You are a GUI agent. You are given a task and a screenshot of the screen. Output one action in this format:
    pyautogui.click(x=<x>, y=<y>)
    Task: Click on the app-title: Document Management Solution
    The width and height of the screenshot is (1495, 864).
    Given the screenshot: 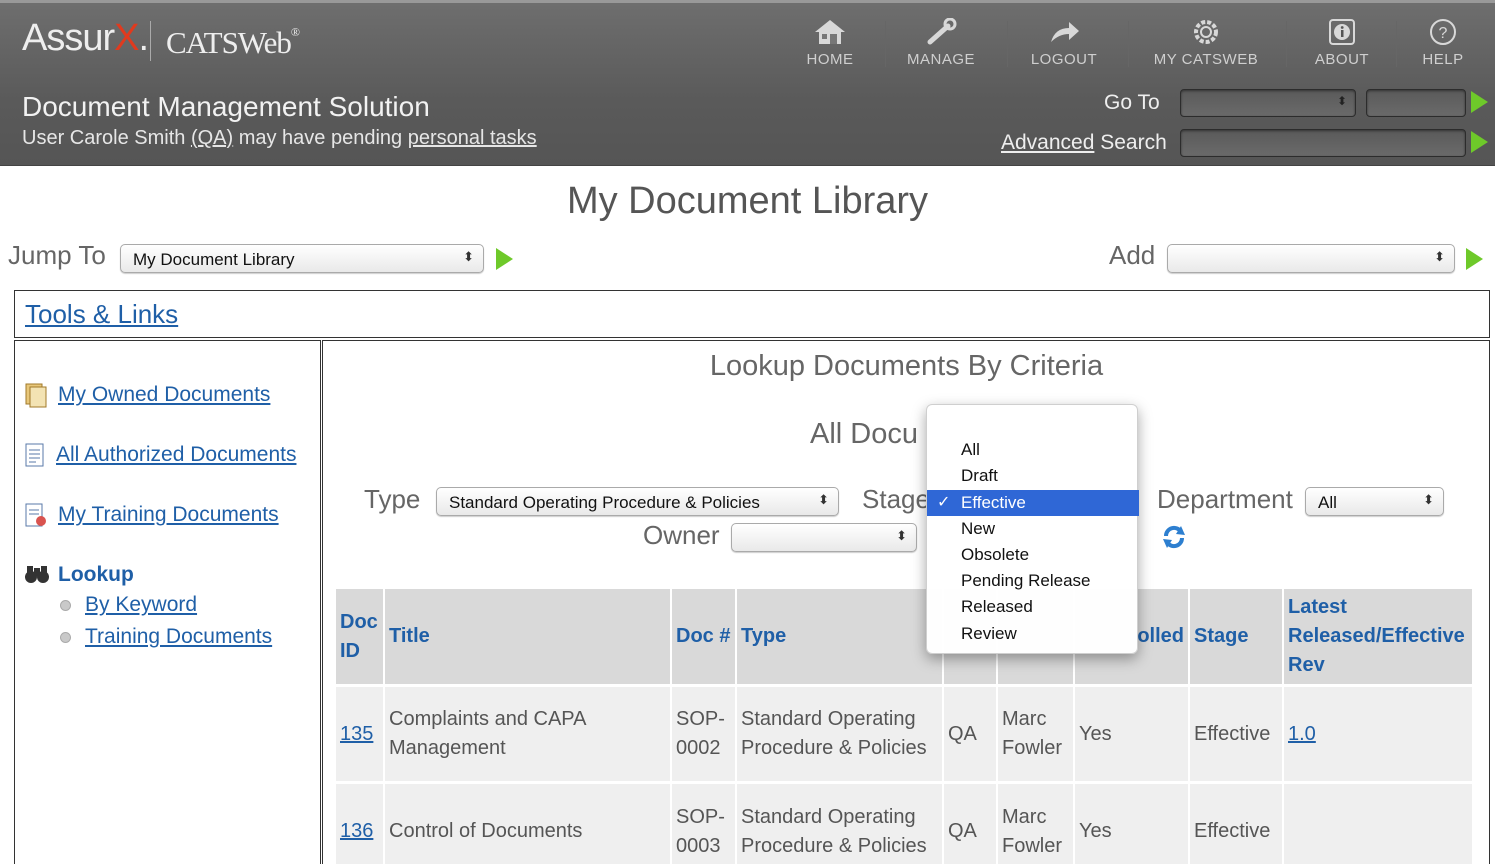 What is the action you would take?
    pyautogui.click(x=226, y=106)
    